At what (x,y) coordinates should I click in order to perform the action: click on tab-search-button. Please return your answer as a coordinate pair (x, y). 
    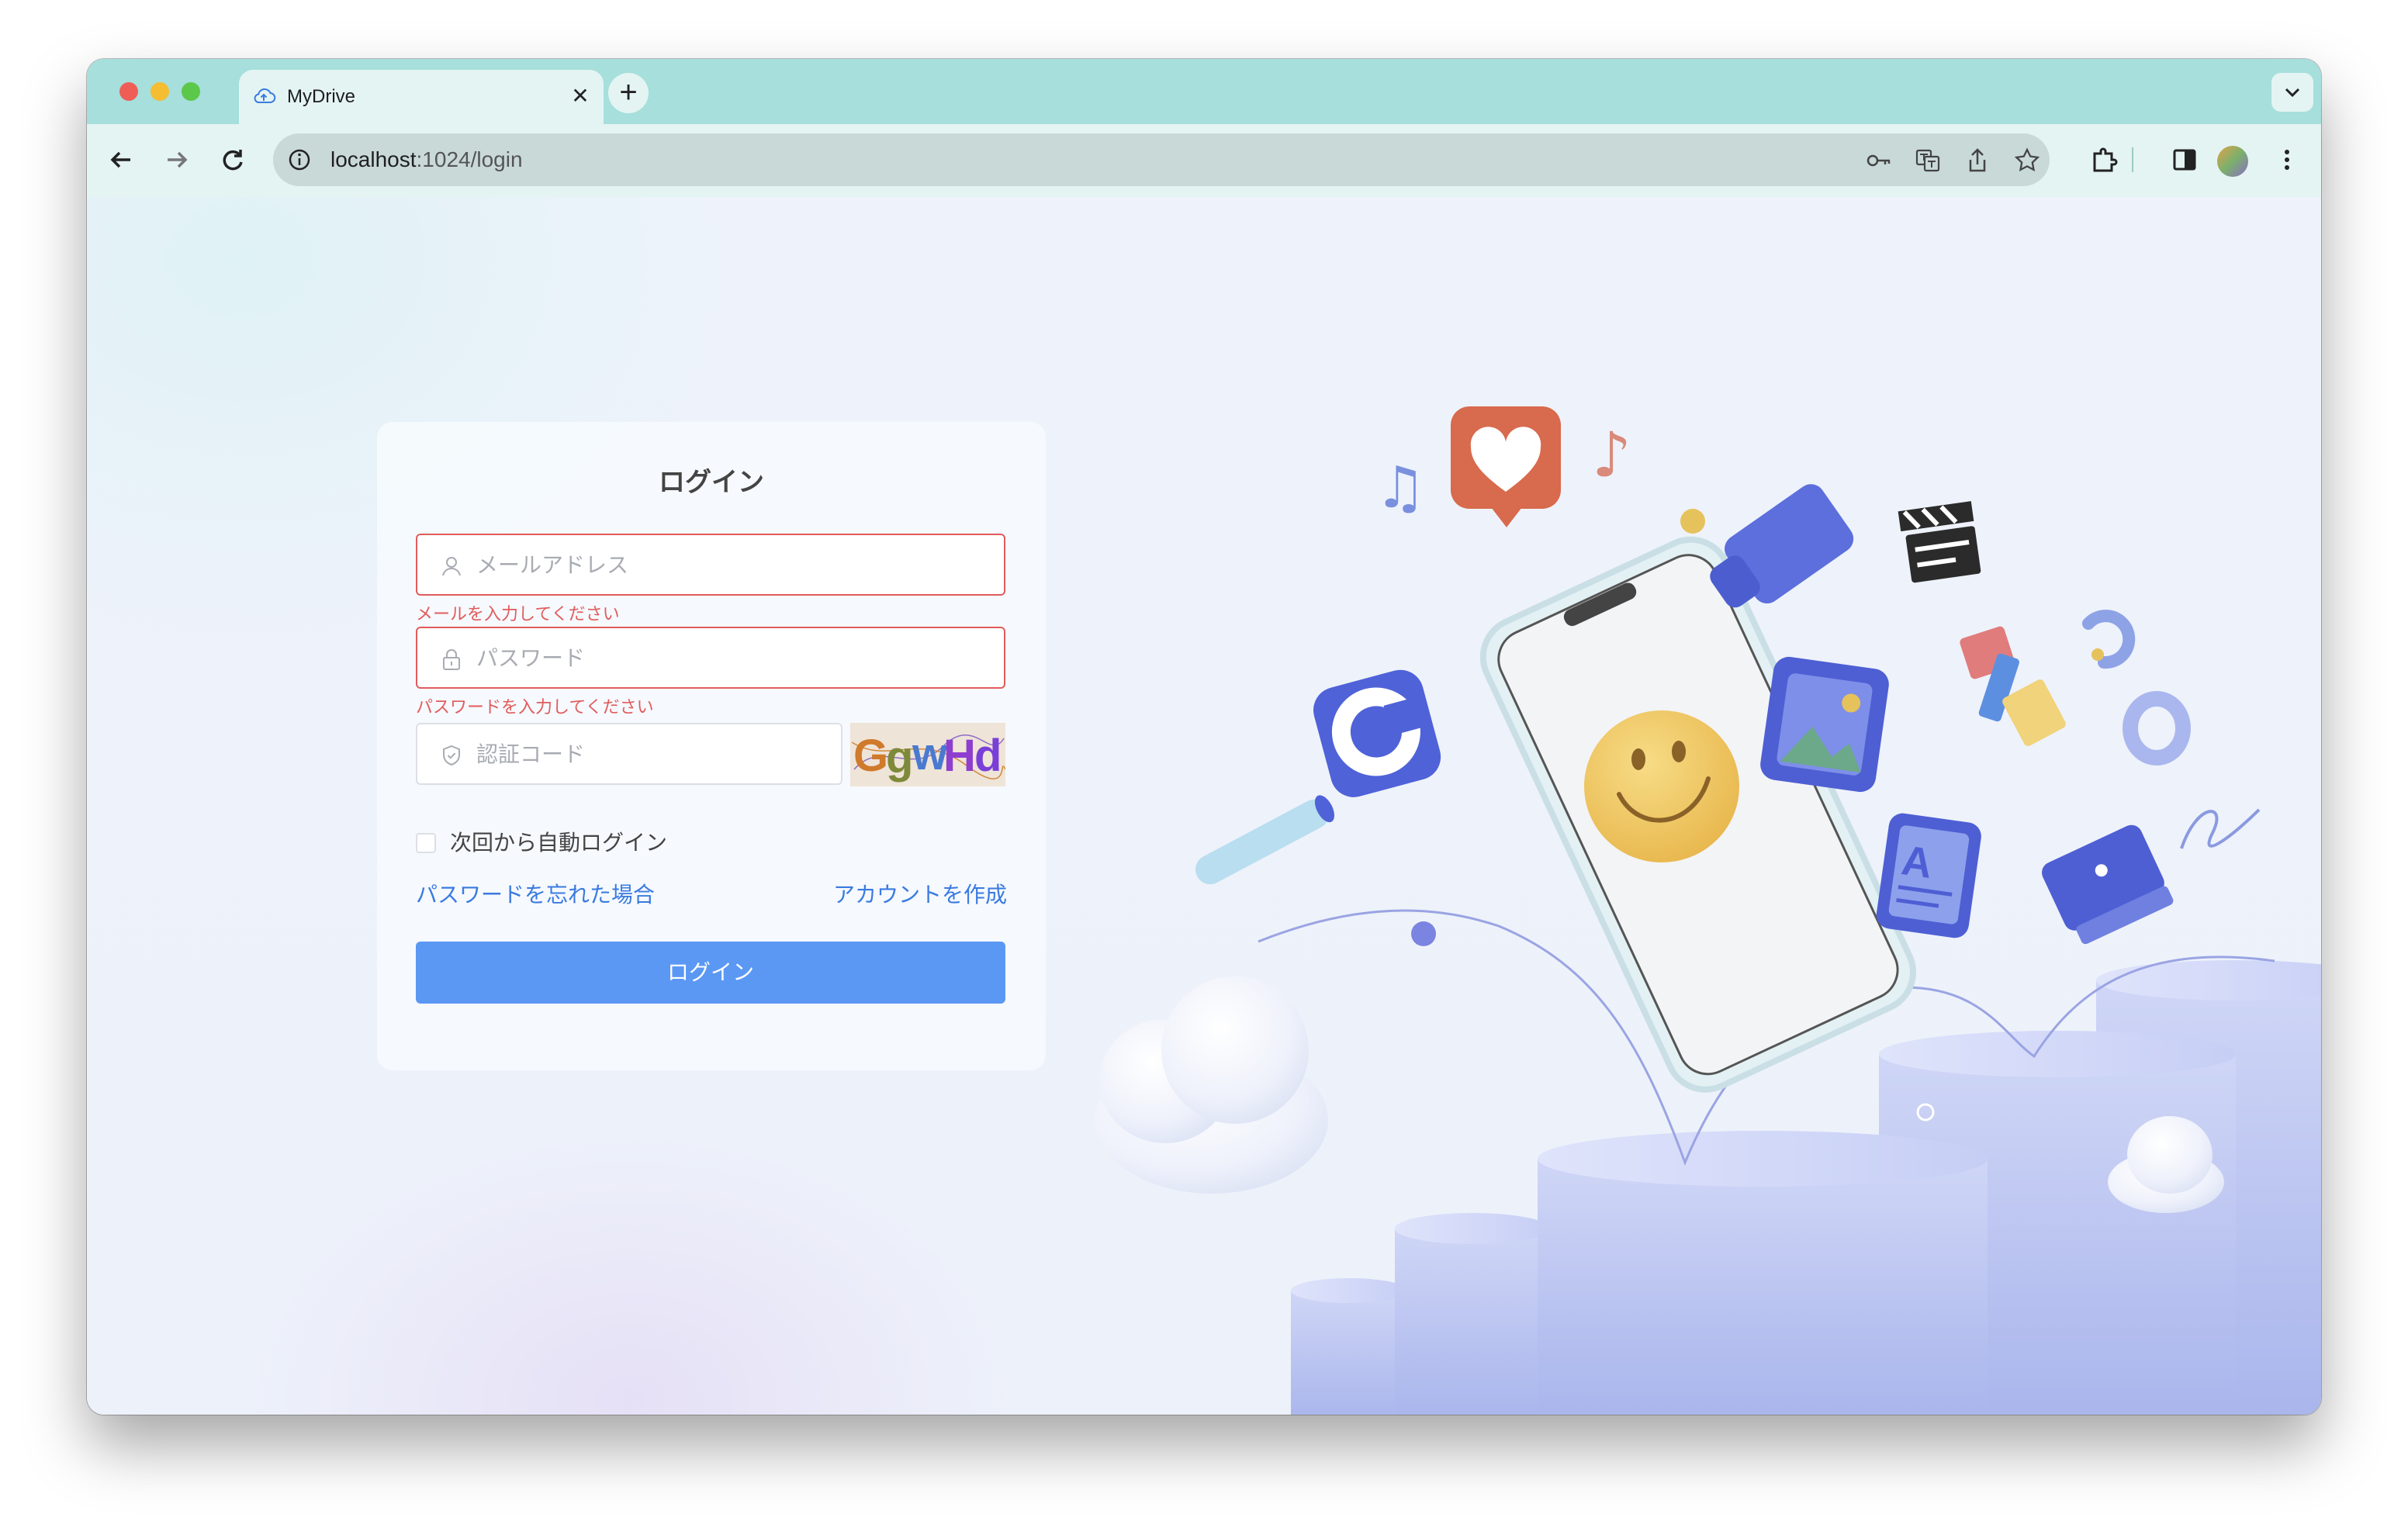
    Looking at the image, I should click on (2292, 92).